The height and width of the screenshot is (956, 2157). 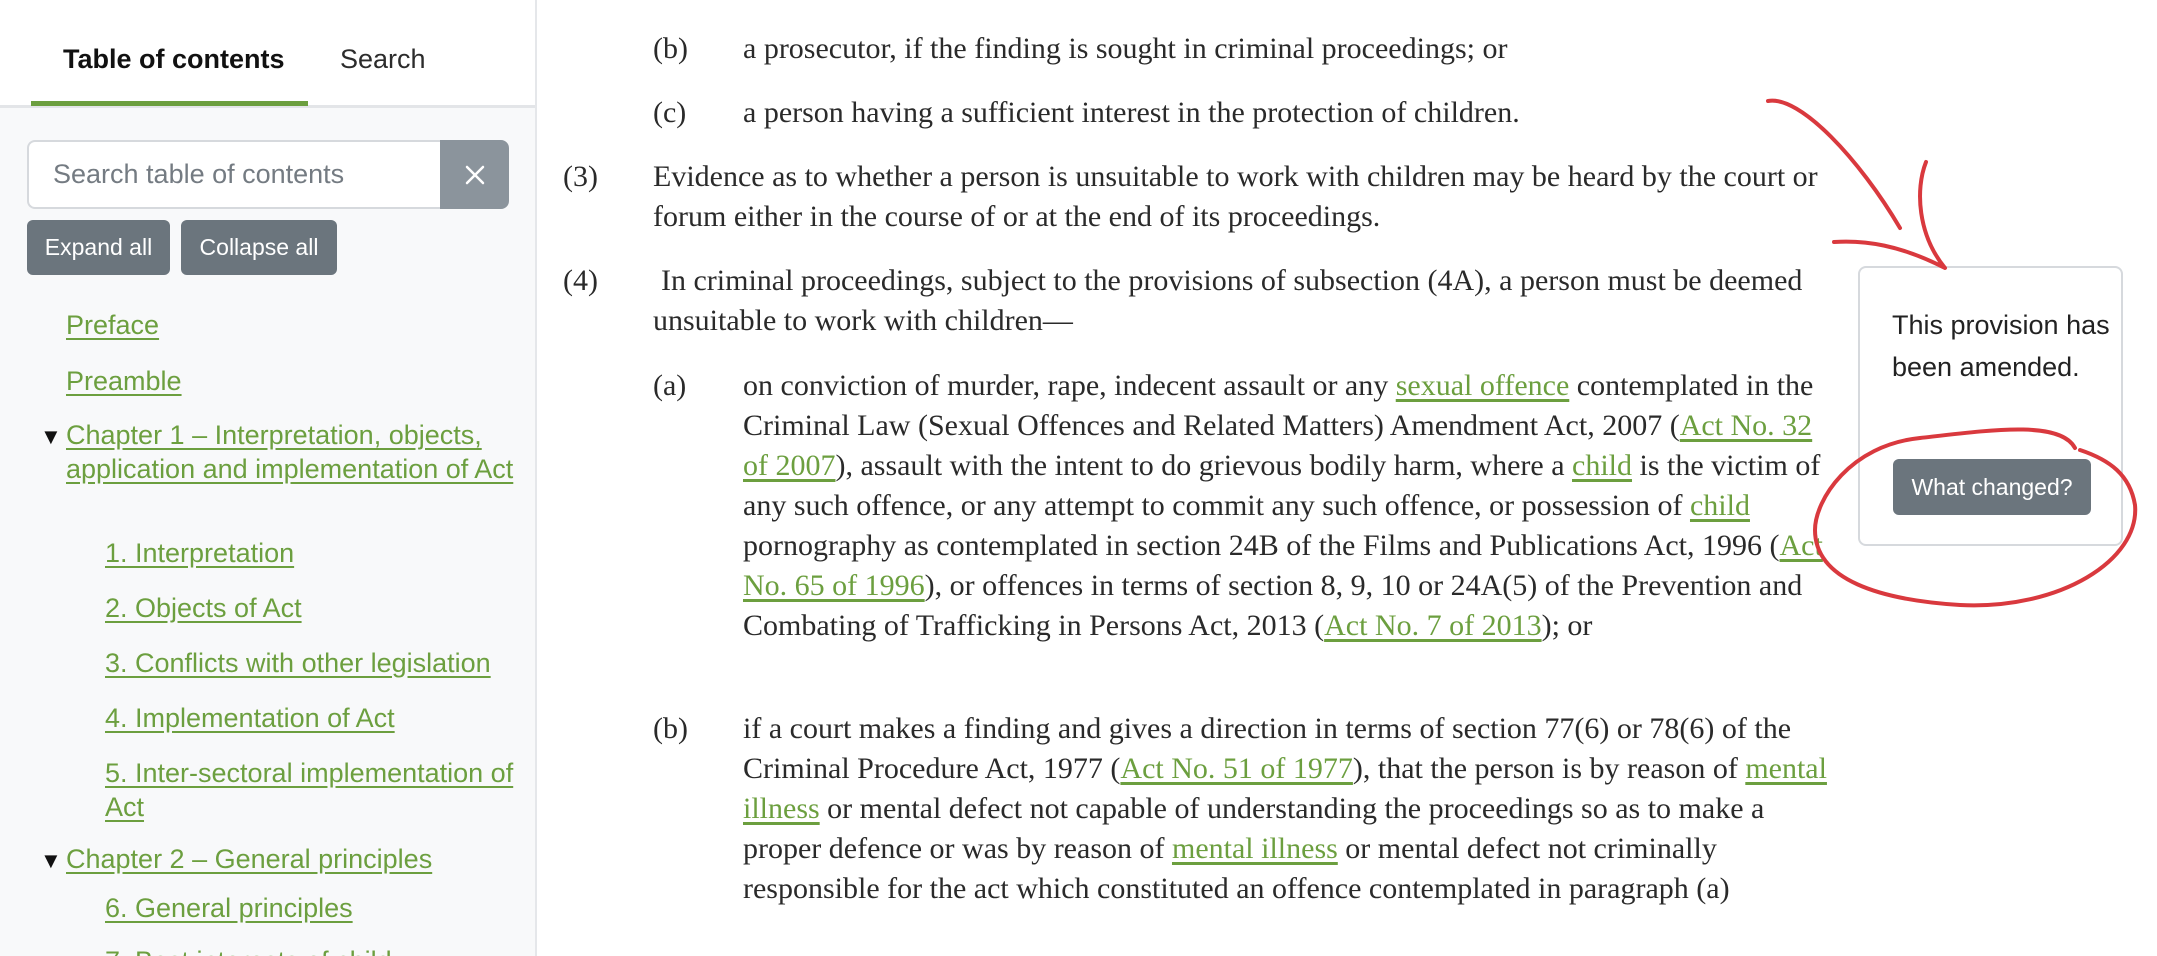 What do you see at coordinates (670, 112) in the screenshot?
I see `paragraph-label: (c)` at bounding box center [670, 112].